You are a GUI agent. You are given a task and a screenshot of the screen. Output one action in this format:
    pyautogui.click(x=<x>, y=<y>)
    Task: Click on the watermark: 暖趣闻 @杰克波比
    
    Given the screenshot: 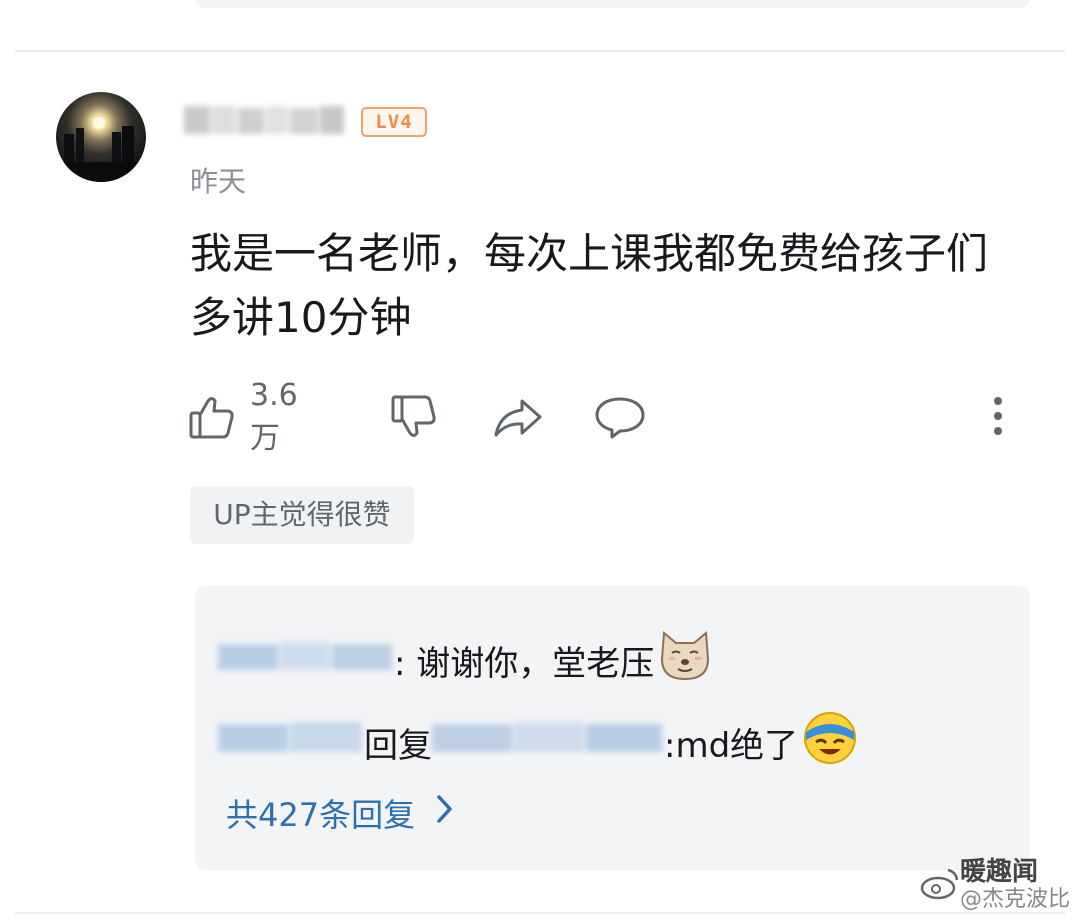 What is the action you would take?
    pyautogui.click(x=995, y=886)
    